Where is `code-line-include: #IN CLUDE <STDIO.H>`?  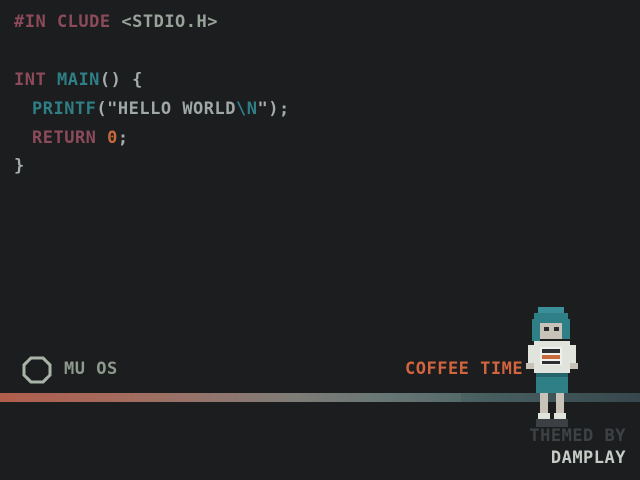 code-line-include: #IN CLUDE <STDIO.H> is located at coordinates (116, 22).